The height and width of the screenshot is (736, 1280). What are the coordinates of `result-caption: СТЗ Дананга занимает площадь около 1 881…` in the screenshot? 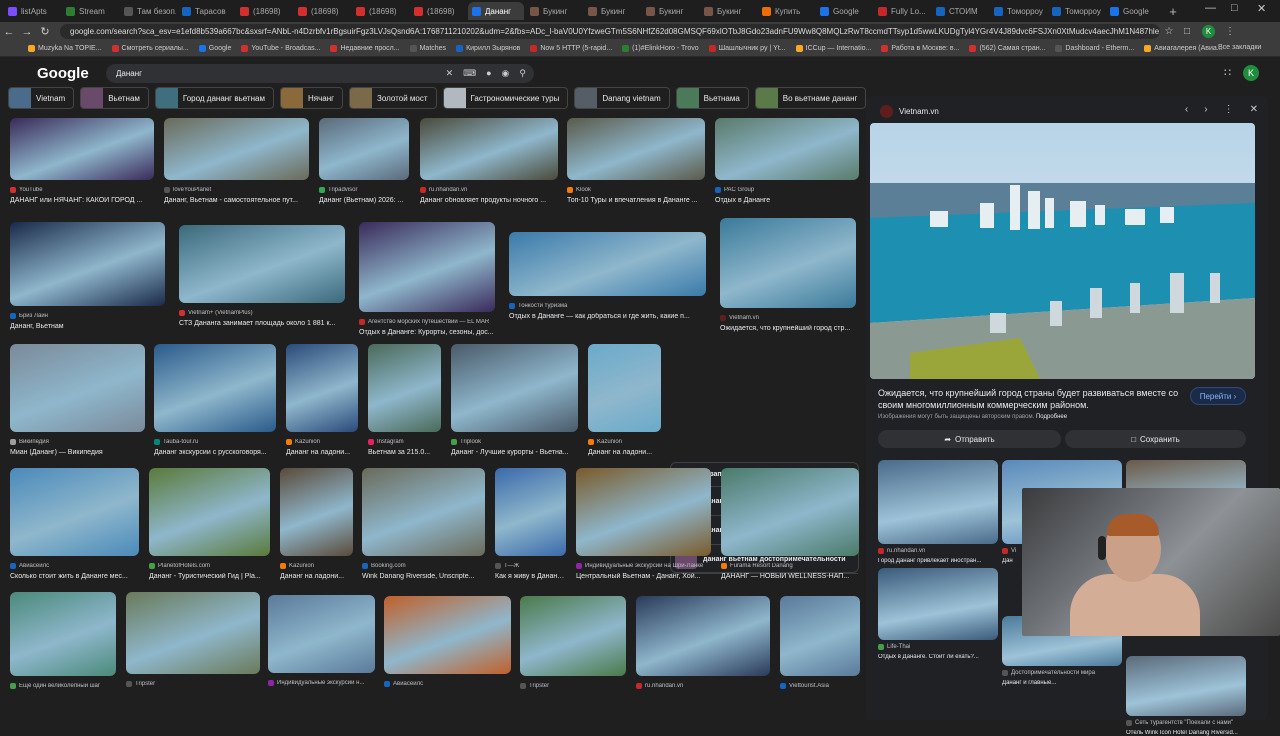 It's located at (262, 323).